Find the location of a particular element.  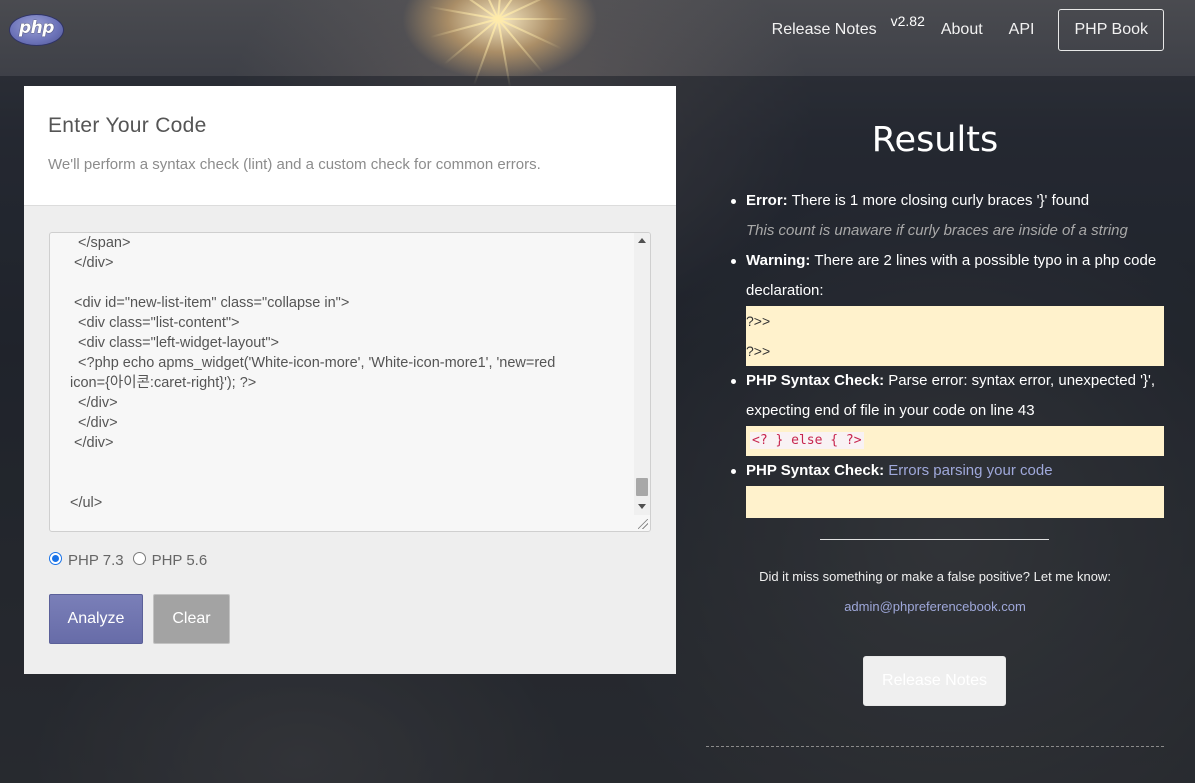

scroll-down-icon is located at coordinates (642, 506).